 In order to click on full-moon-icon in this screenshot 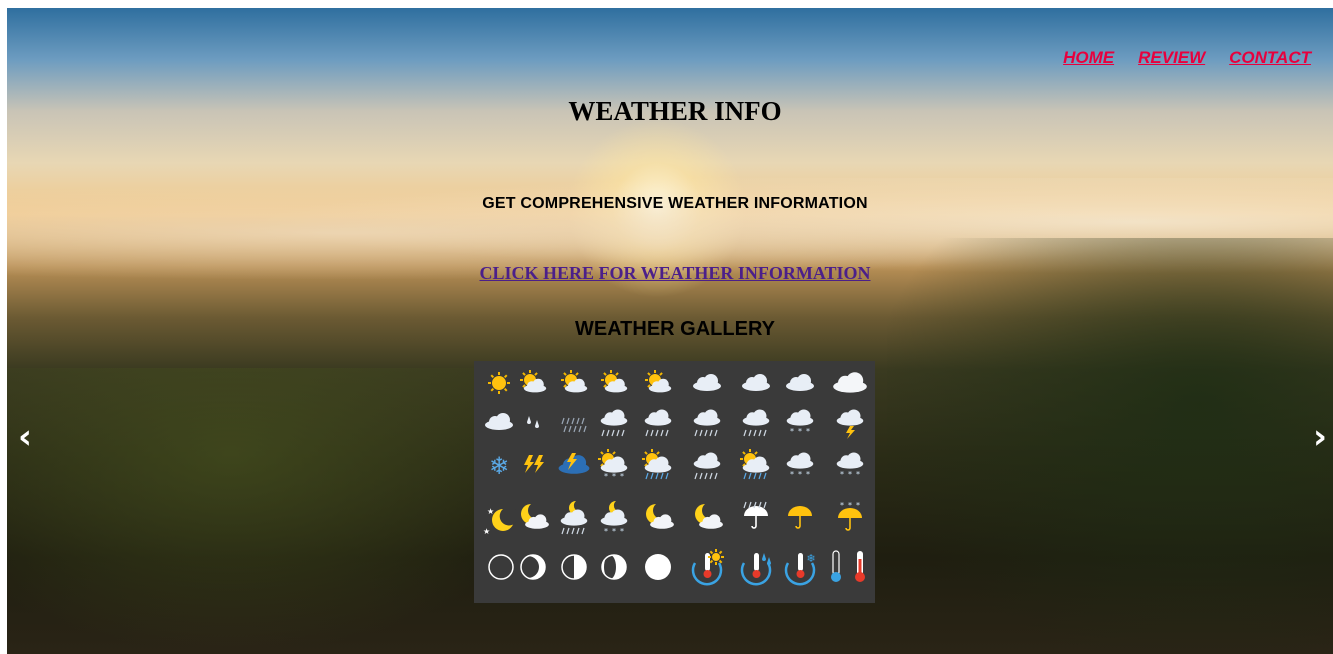, I will do `click(658, 567)`.